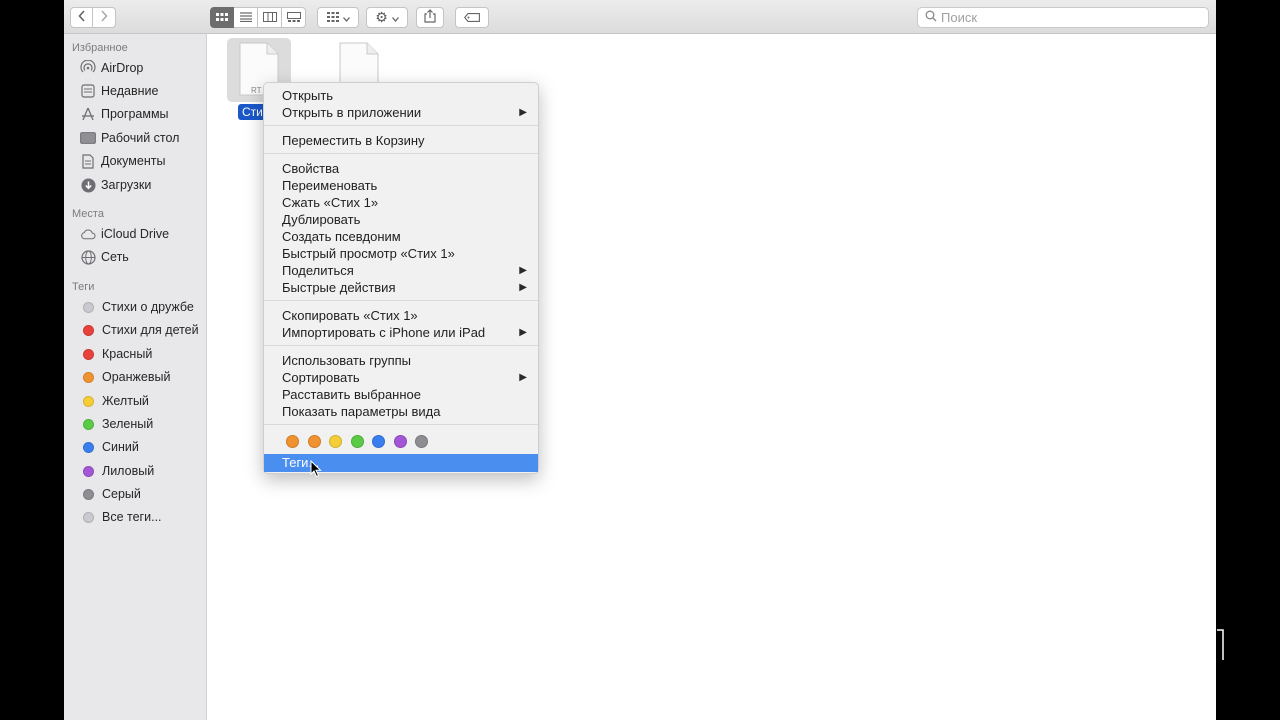  Describe the element at coordinates (125, 401) in the screenshot. I see `sidebar-item-label: Желтый` at that location.